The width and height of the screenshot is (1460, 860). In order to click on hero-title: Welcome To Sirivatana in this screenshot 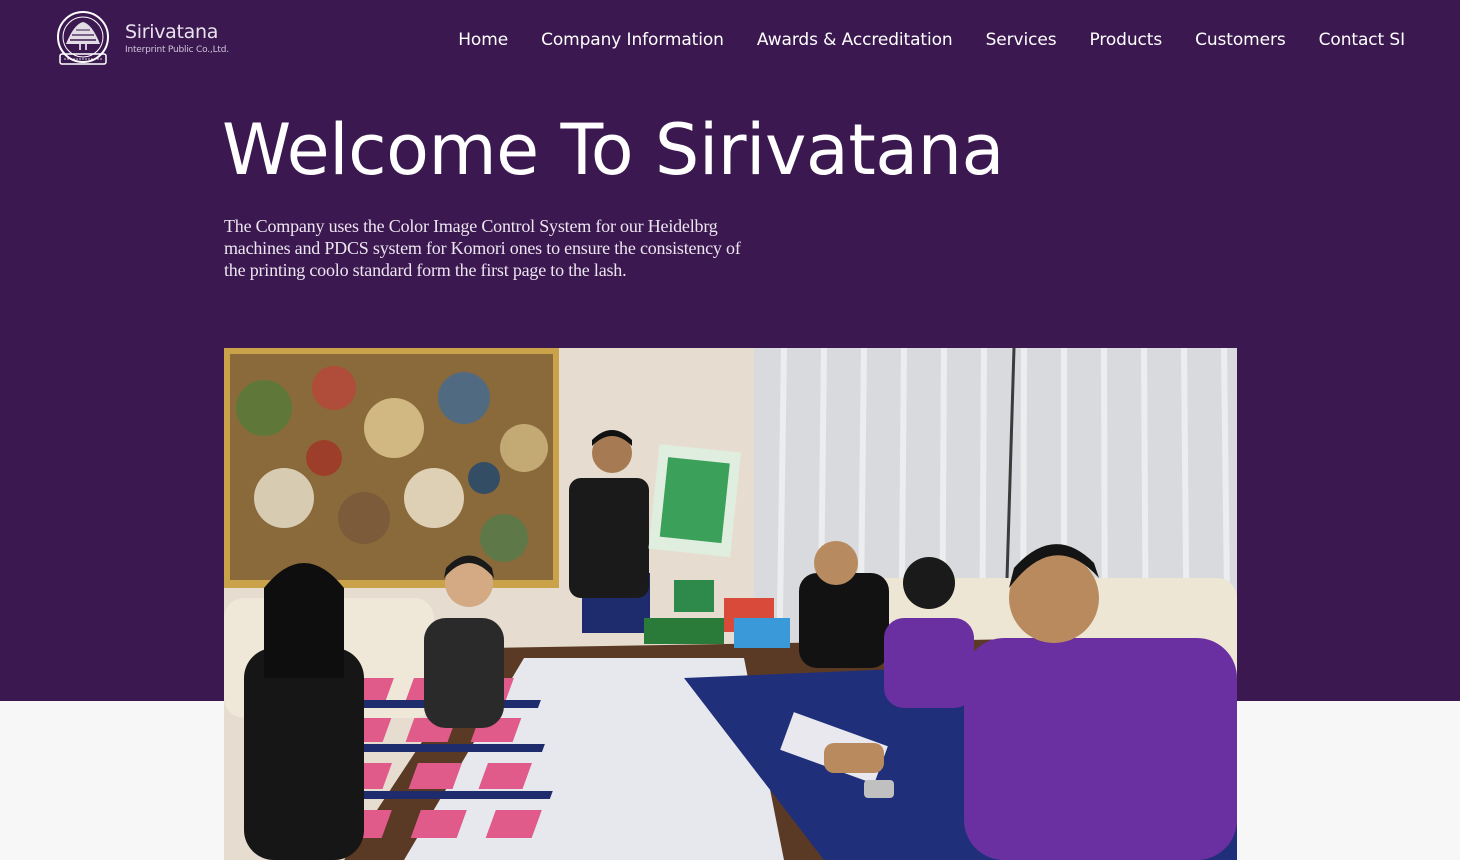, I will do `click(613, 150)`.